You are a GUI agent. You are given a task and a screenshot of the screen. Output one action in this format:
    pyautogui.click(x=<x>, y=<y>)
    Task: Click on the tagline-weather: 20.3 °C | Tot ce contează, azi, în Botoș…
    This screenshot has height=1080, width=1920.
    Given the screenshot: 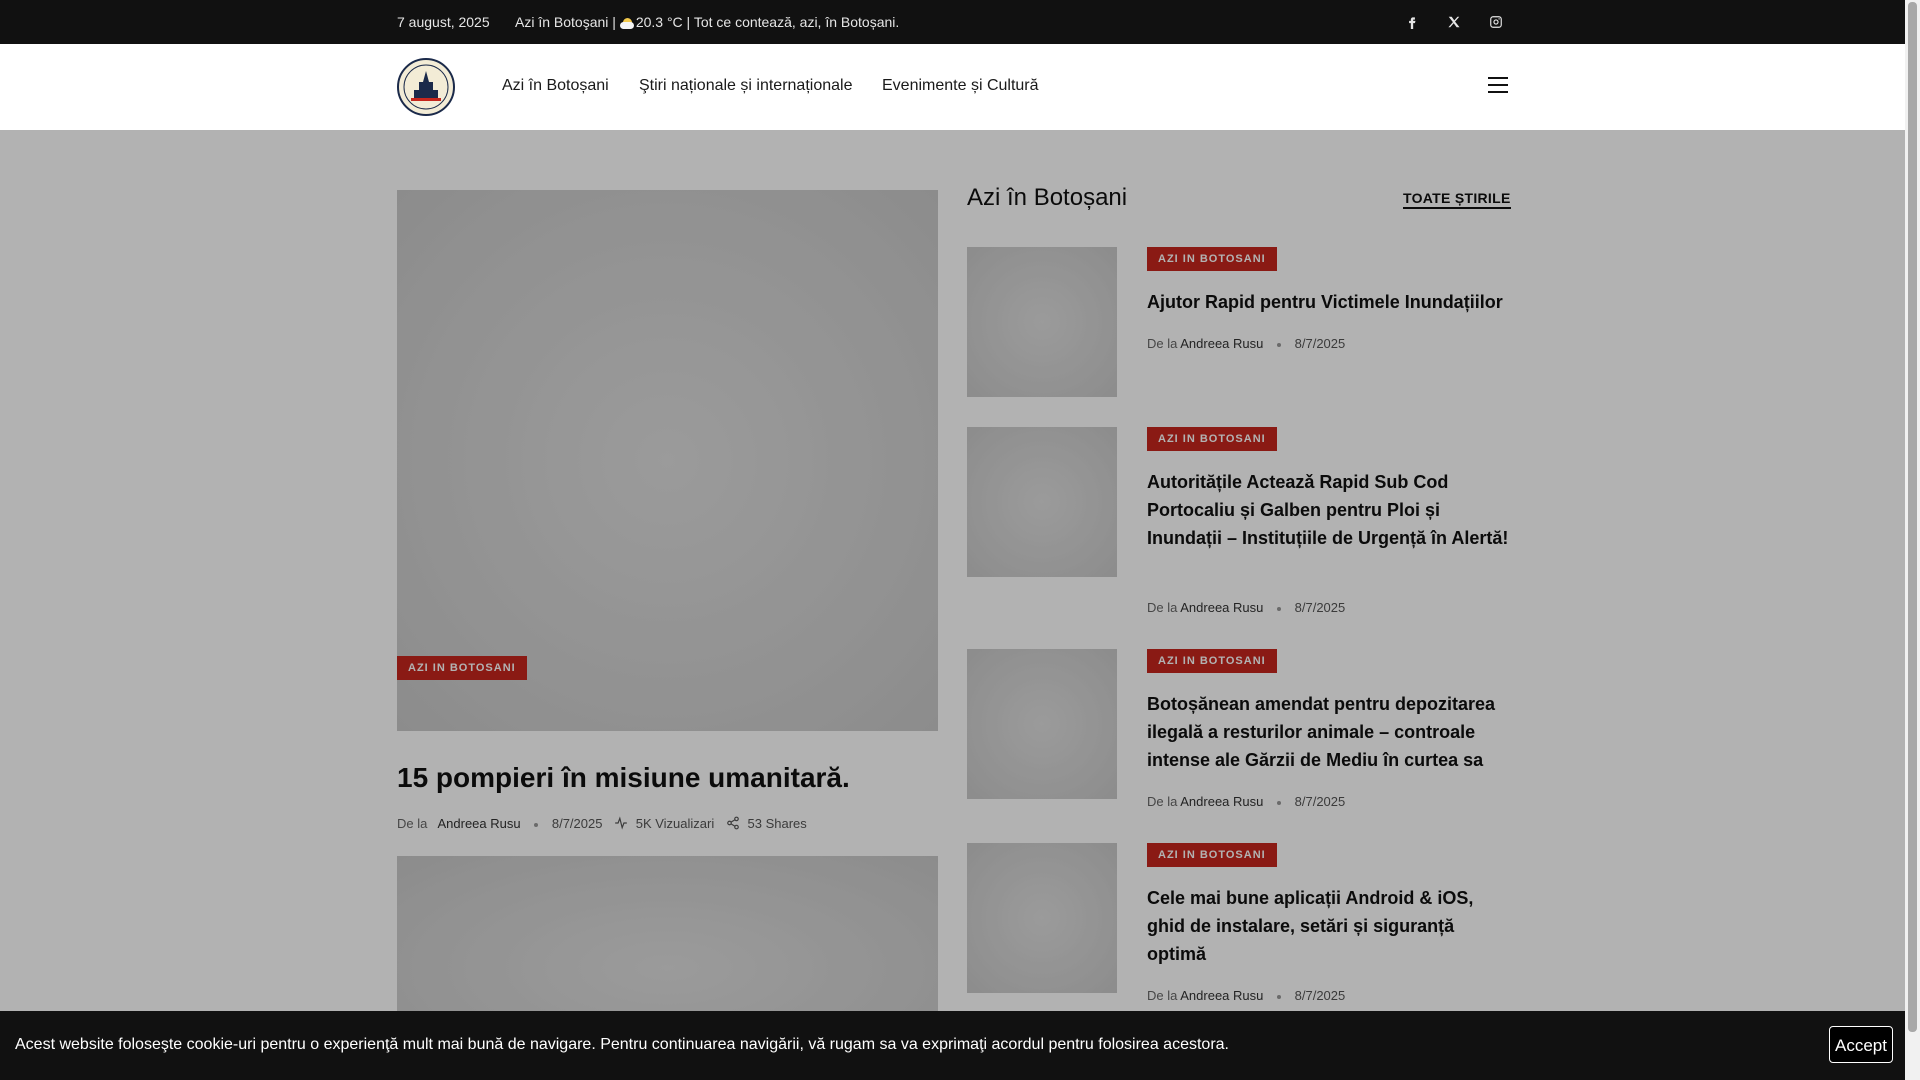 What is the action you would take?
    pyautogui.click(x=767, y=22)
    